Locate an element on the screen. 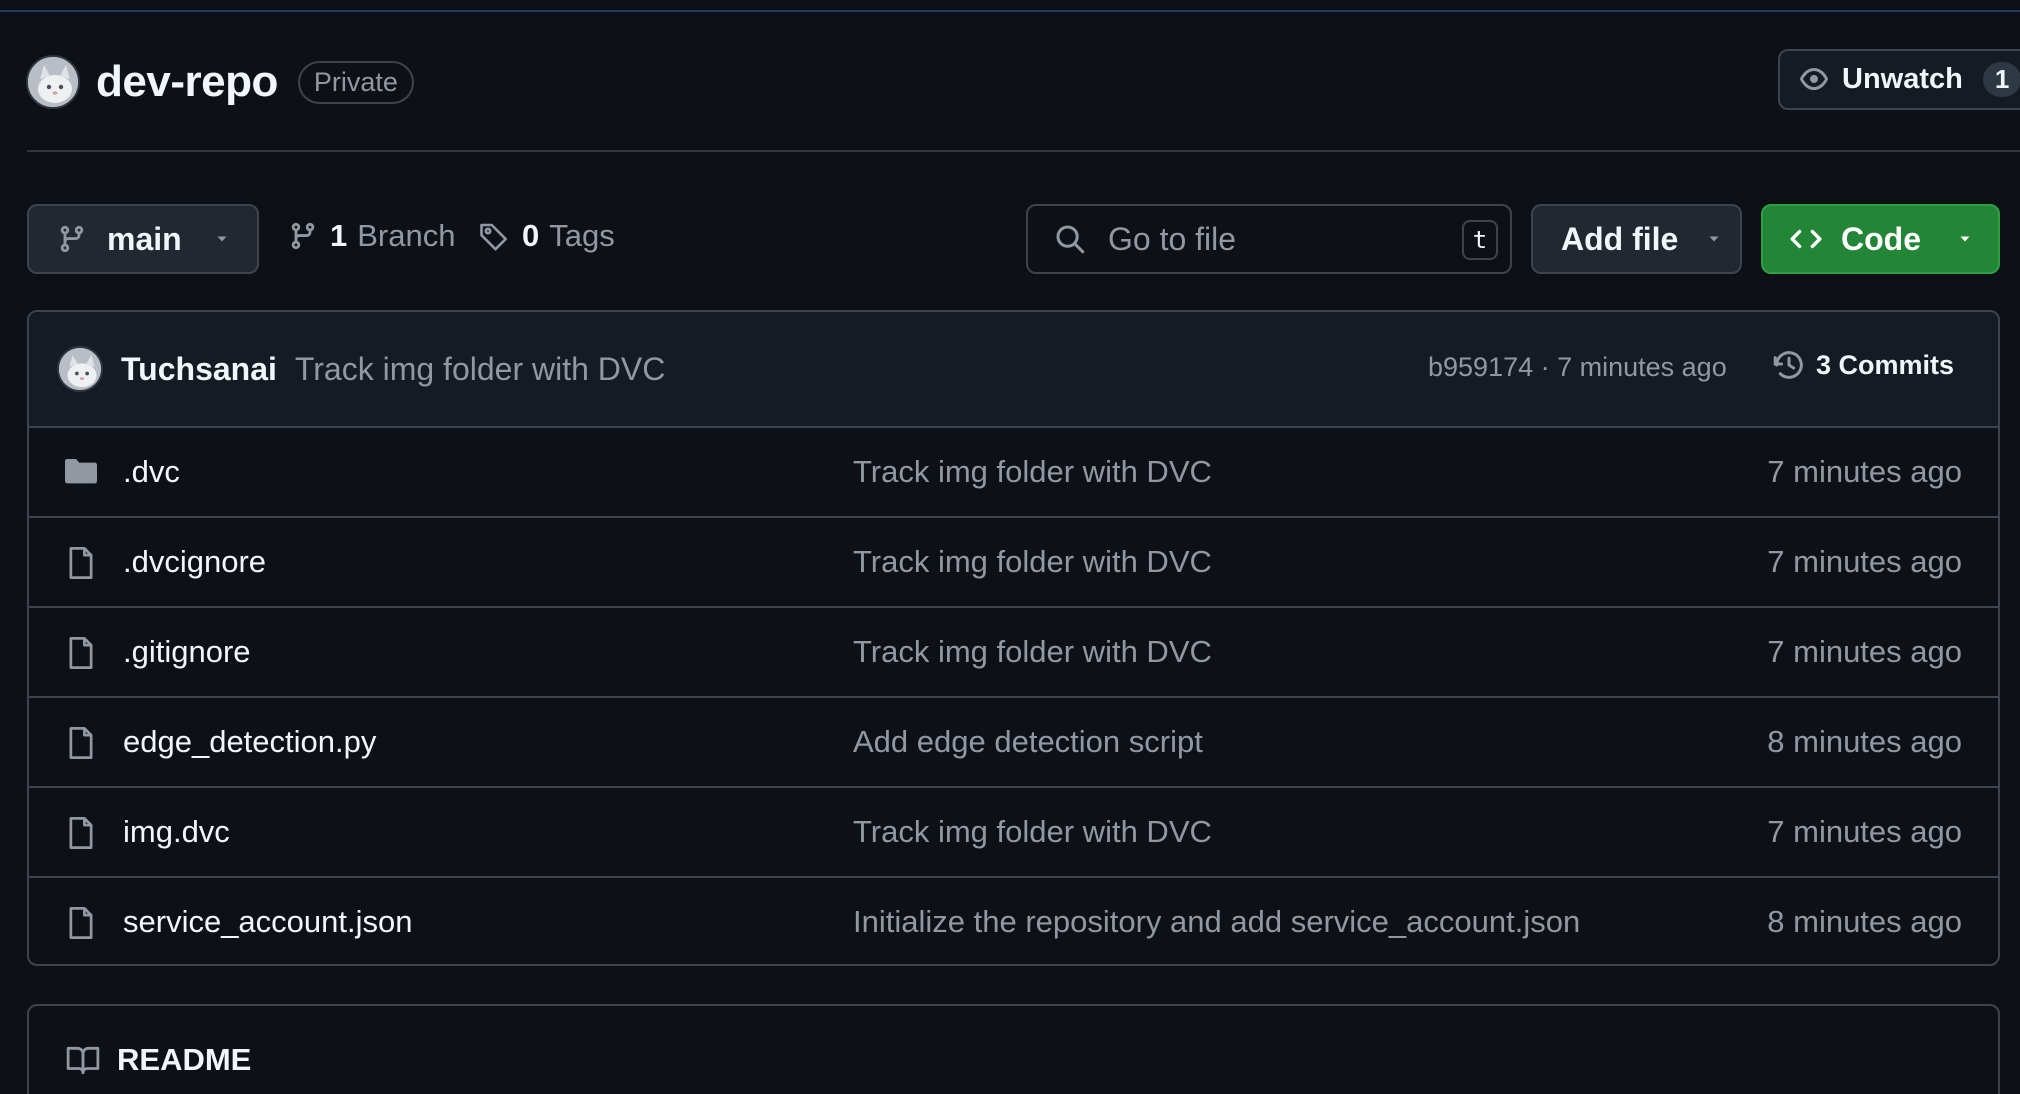 Image resolution: width=2020 pixels, height=1094 pixels. tag-count: 0 is located at coordinates (531, 235).